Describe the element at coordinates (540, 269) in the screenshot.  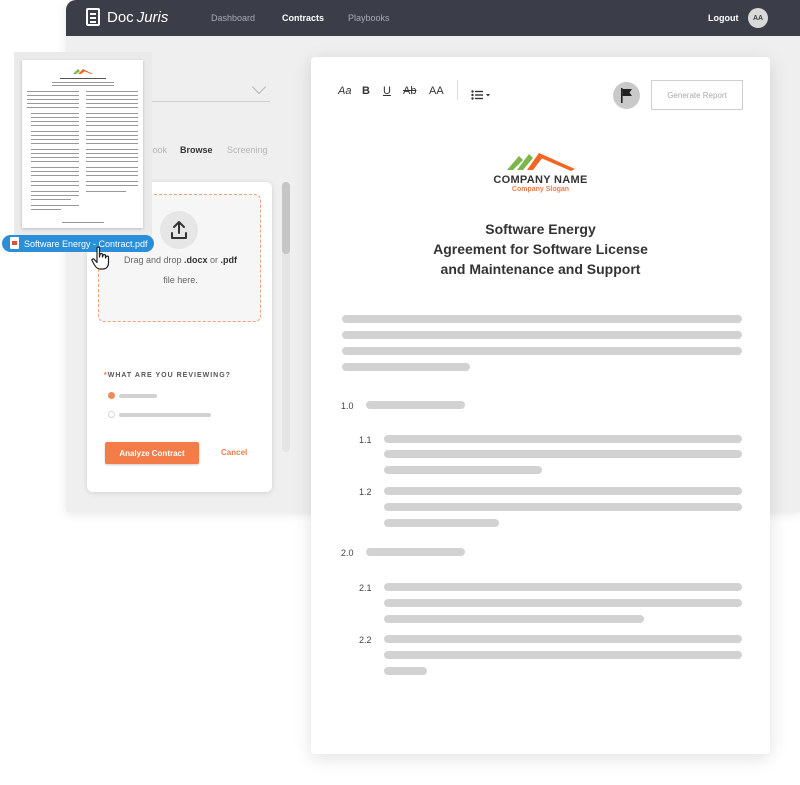
I see `document-title-line-3: and Maintenance and Support` at that location.